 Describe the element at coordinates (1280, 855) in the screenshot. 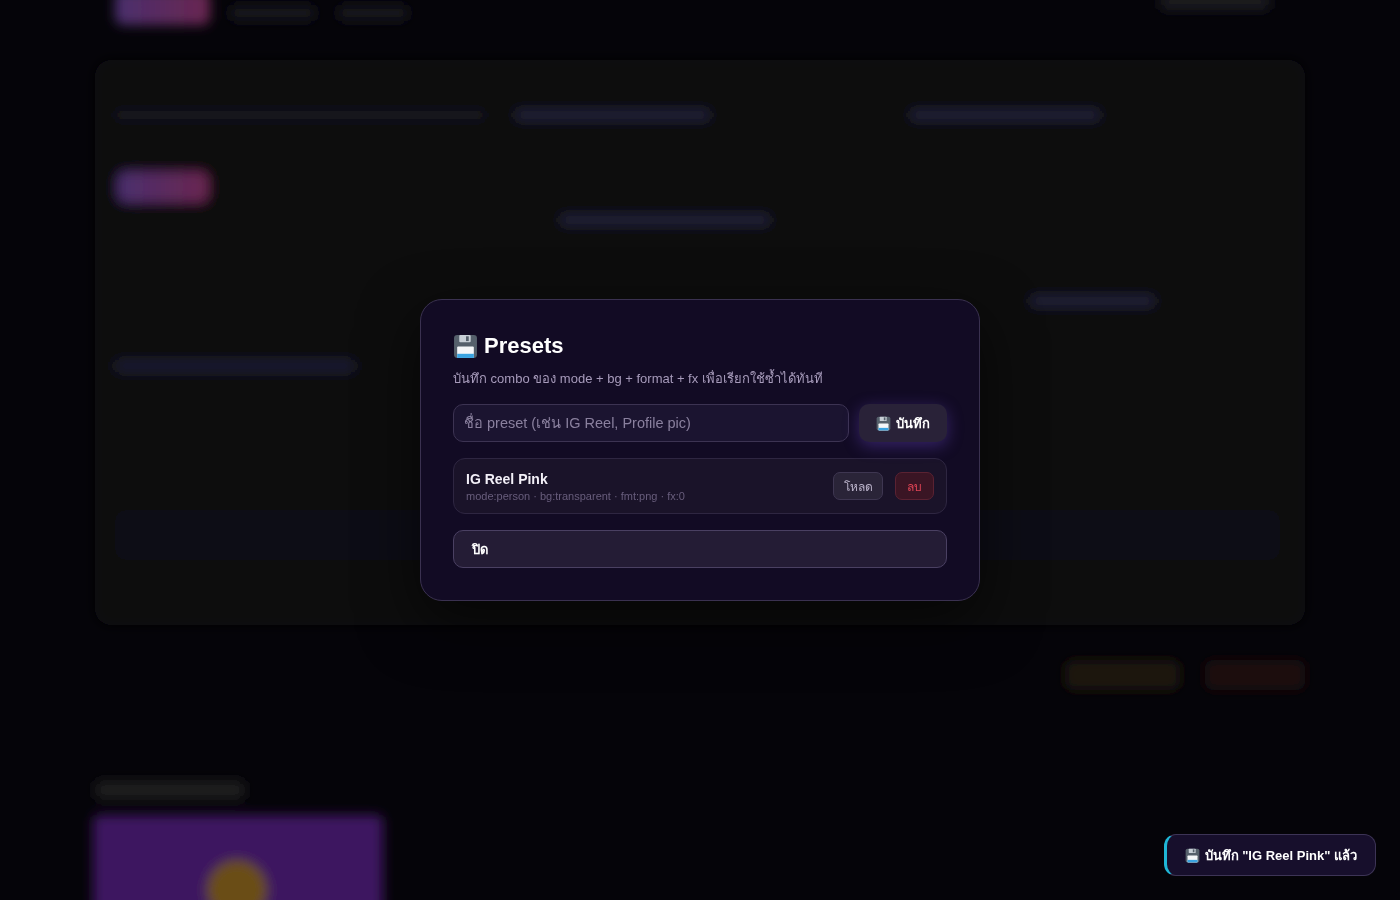

I see `toast-message: บันทึก "IG Reel Pink" แล้ว` at that location.